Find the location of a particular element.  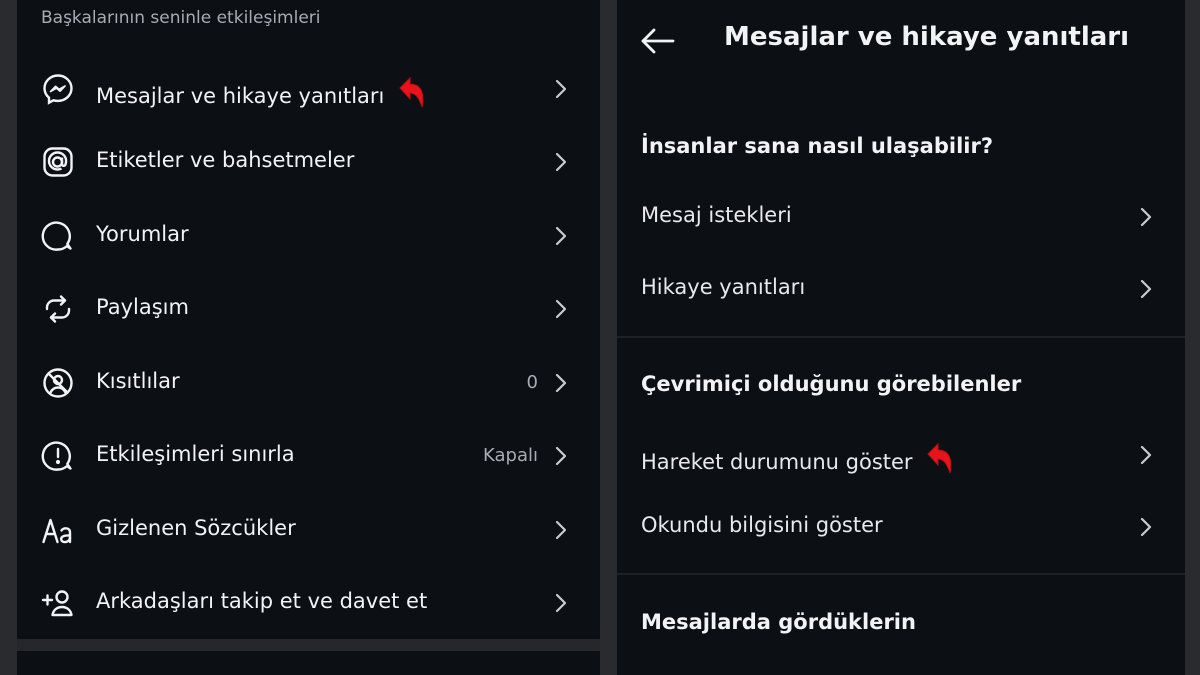

text-aa-icon is located at coordinates (58, 530).